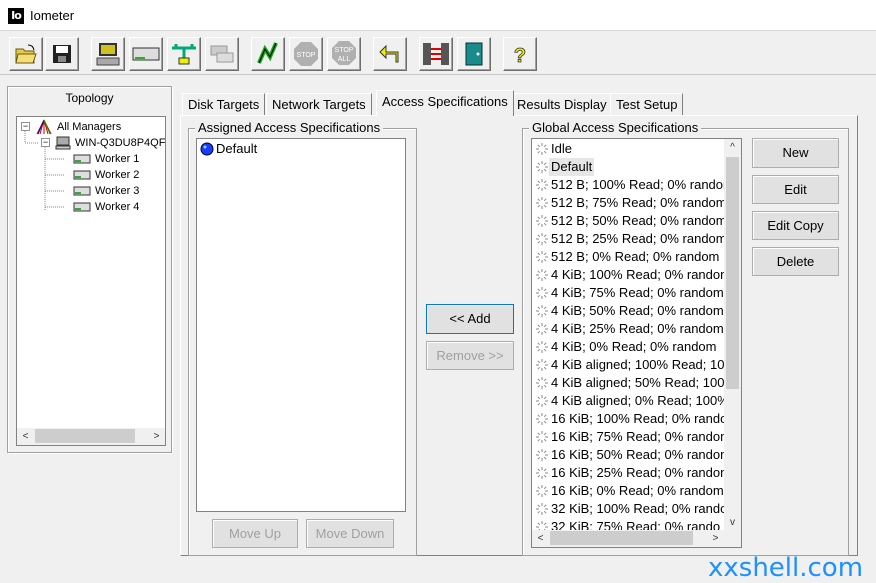 This screenshot has height=583, width=876. I want to click on window-title: Iometer, so click(52, 15).